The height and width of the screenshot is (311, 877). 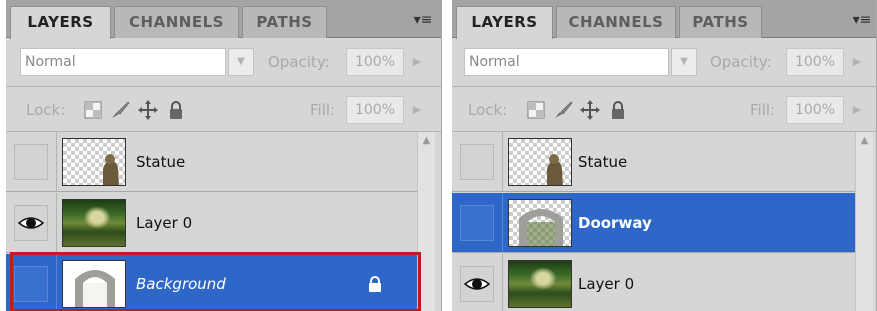 I want to click on layer-row-doorway: Doorway, so click(x=653, y=223).